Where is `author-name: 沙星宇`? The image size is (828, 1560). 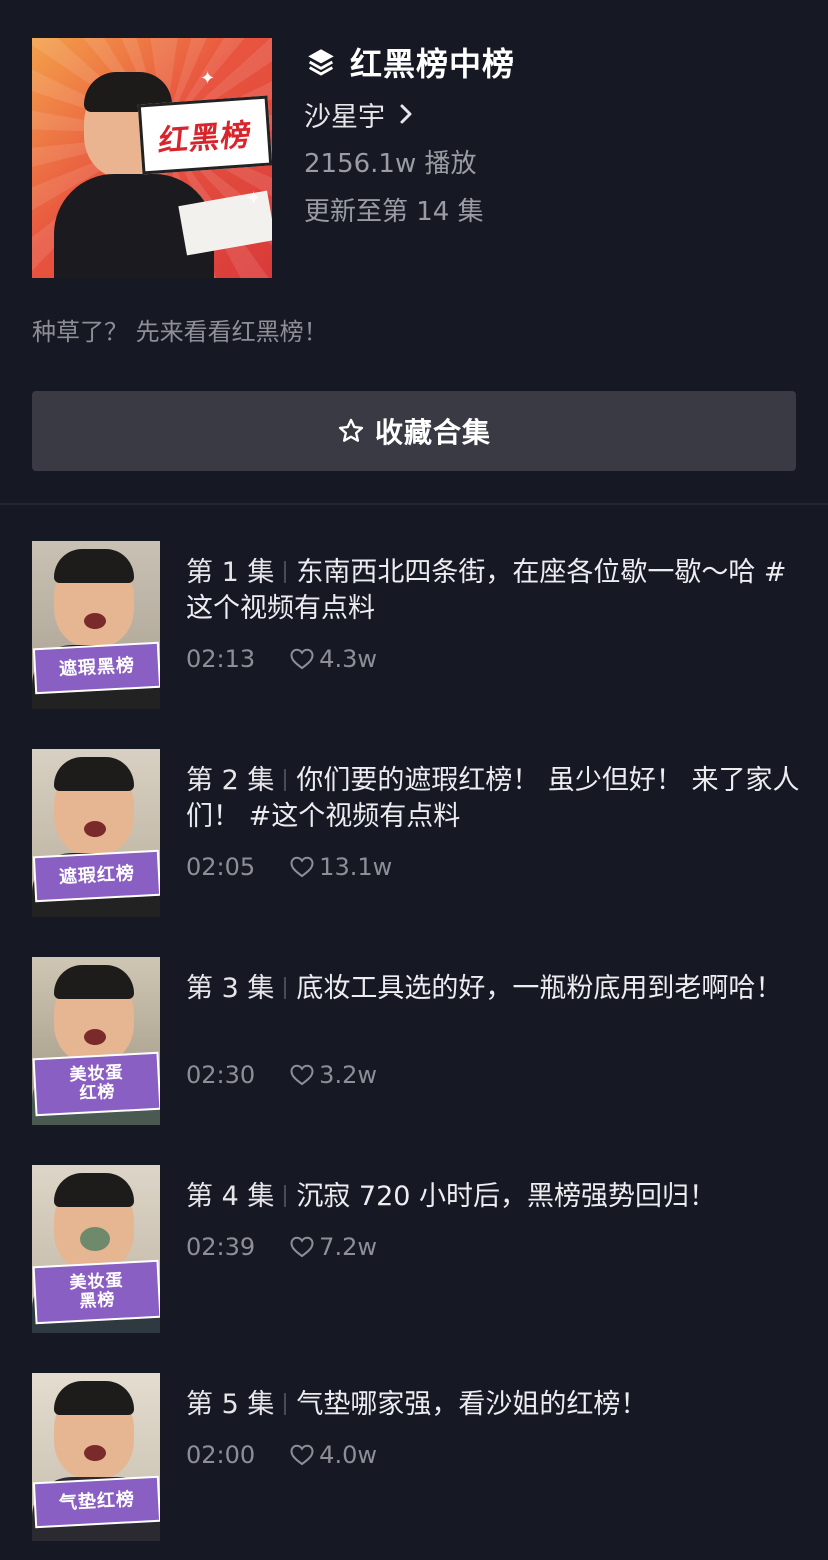
author-name: 沙星宇 is located at coordinates (344, 114).